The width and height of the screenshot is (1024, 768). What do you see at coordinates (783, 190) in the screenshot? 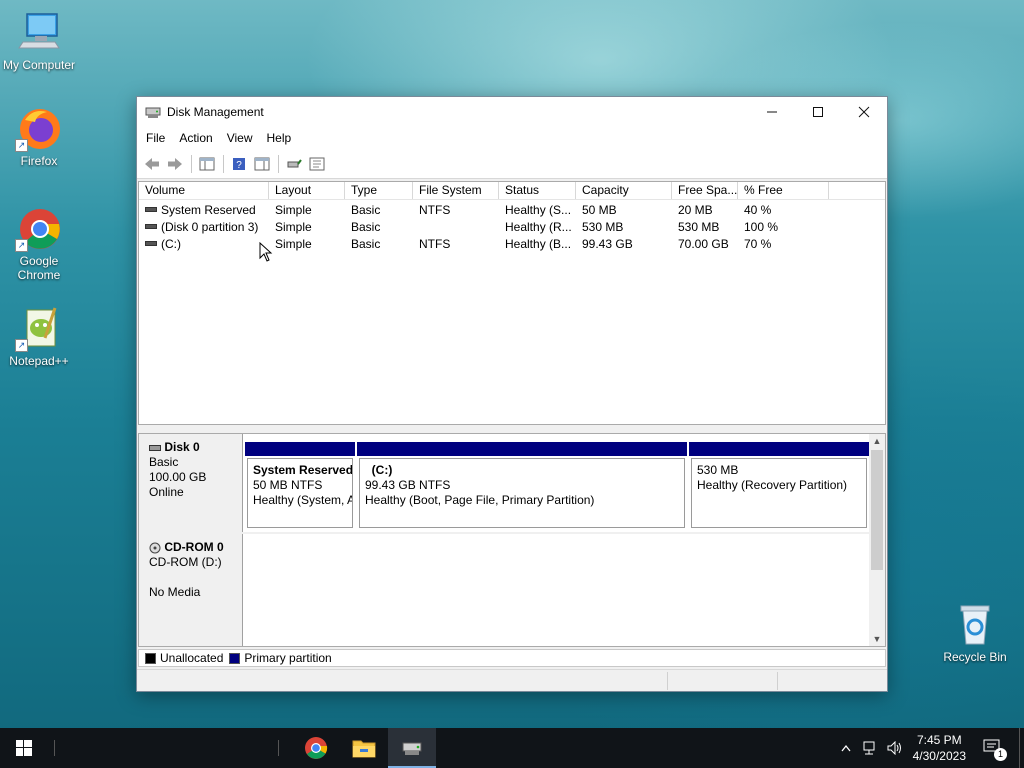
I see `column-header-percent-free: % Free` at bounding box center [783, 190].